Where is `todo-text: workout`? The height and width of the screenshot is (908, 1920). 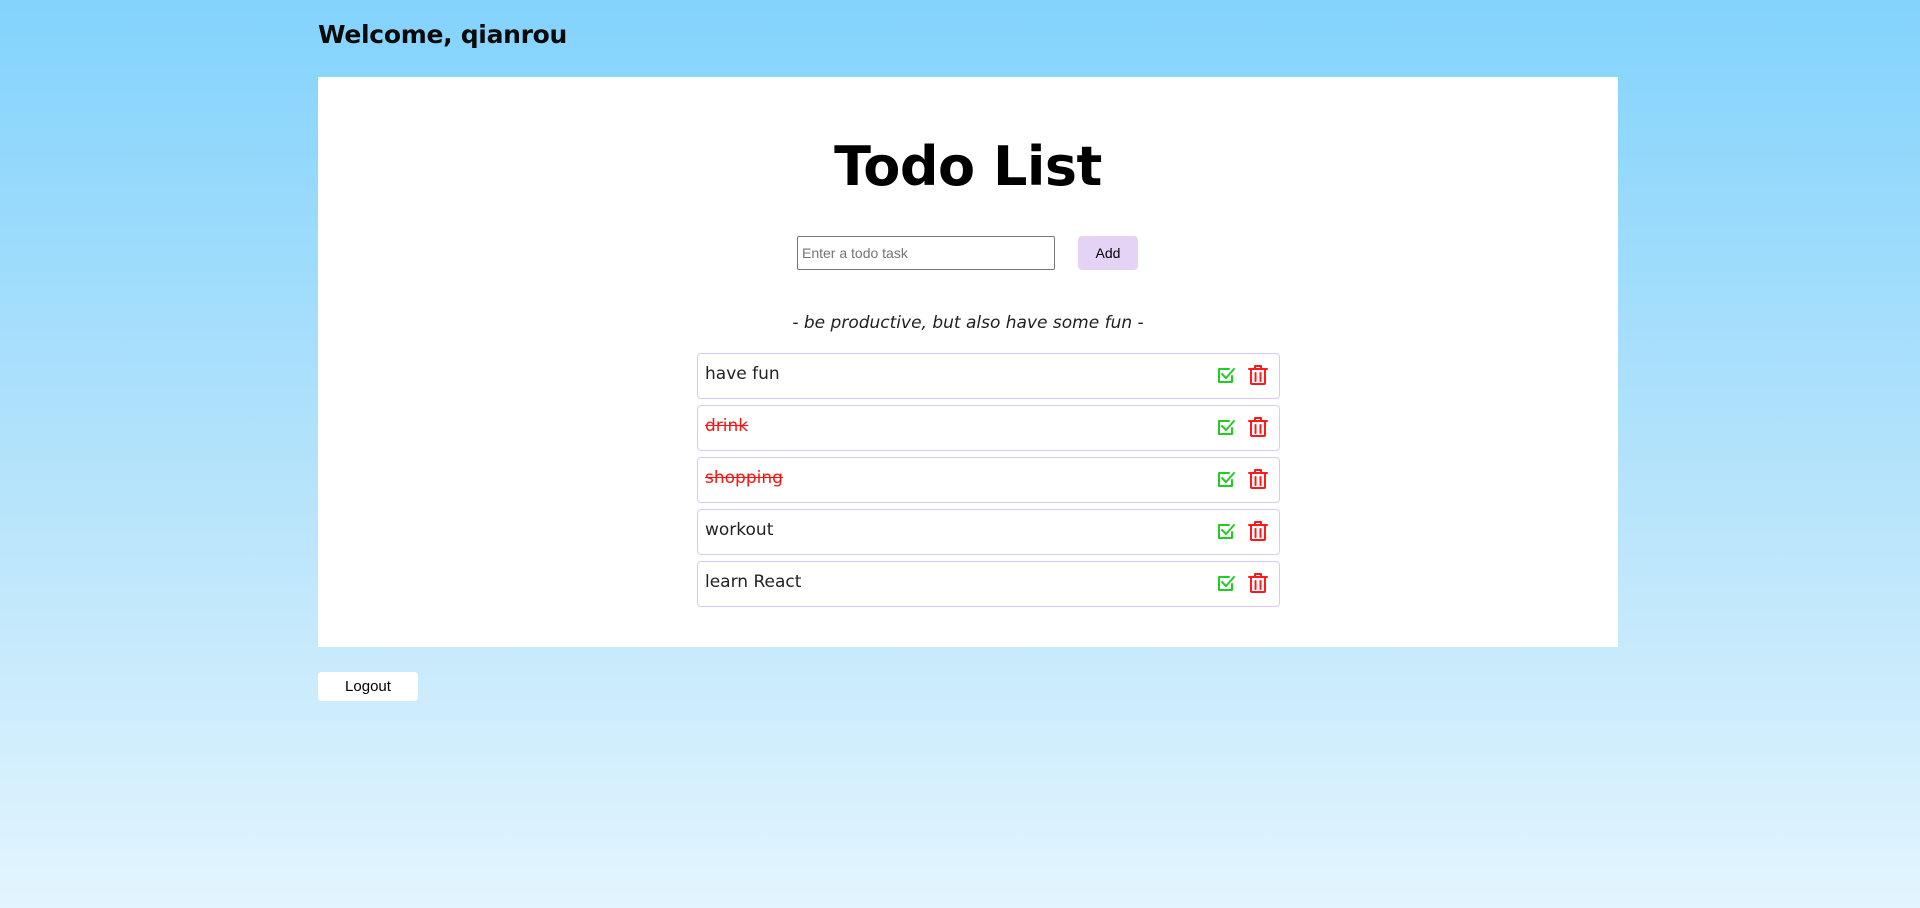
todo-text: workout is located at coordinates (739, 530).